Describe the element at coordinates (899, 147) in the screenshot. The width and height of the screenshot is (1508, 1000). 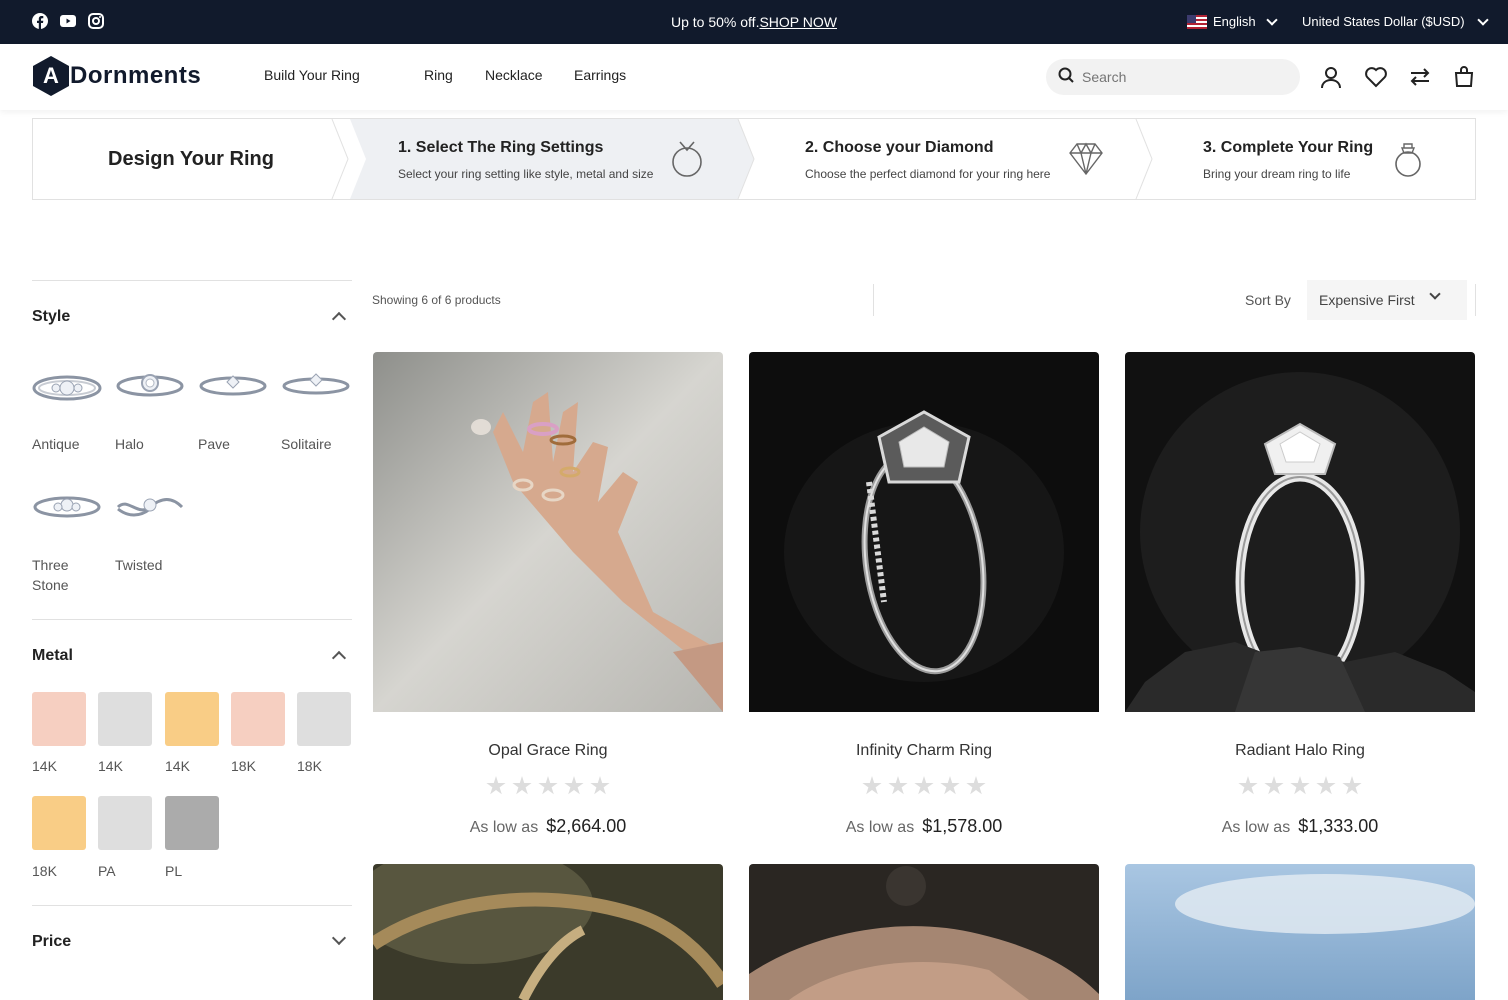
I see `step-title: 2. Choose your Diamond` at that location.